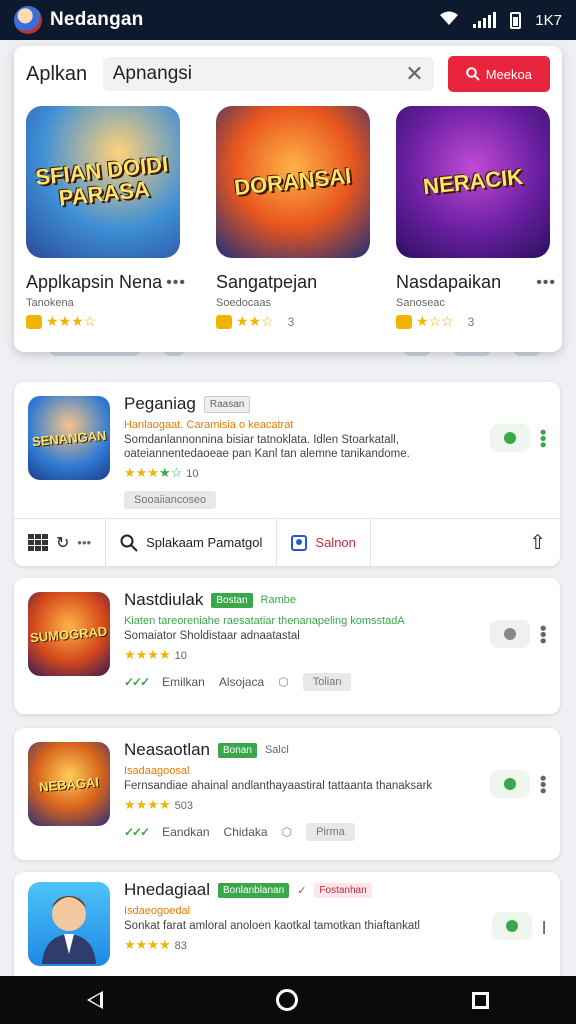 The width and height of the screenshot is (576, 1024). I want to click on toolbar-search: Splakaam Pamatgol, so click(192, 542).